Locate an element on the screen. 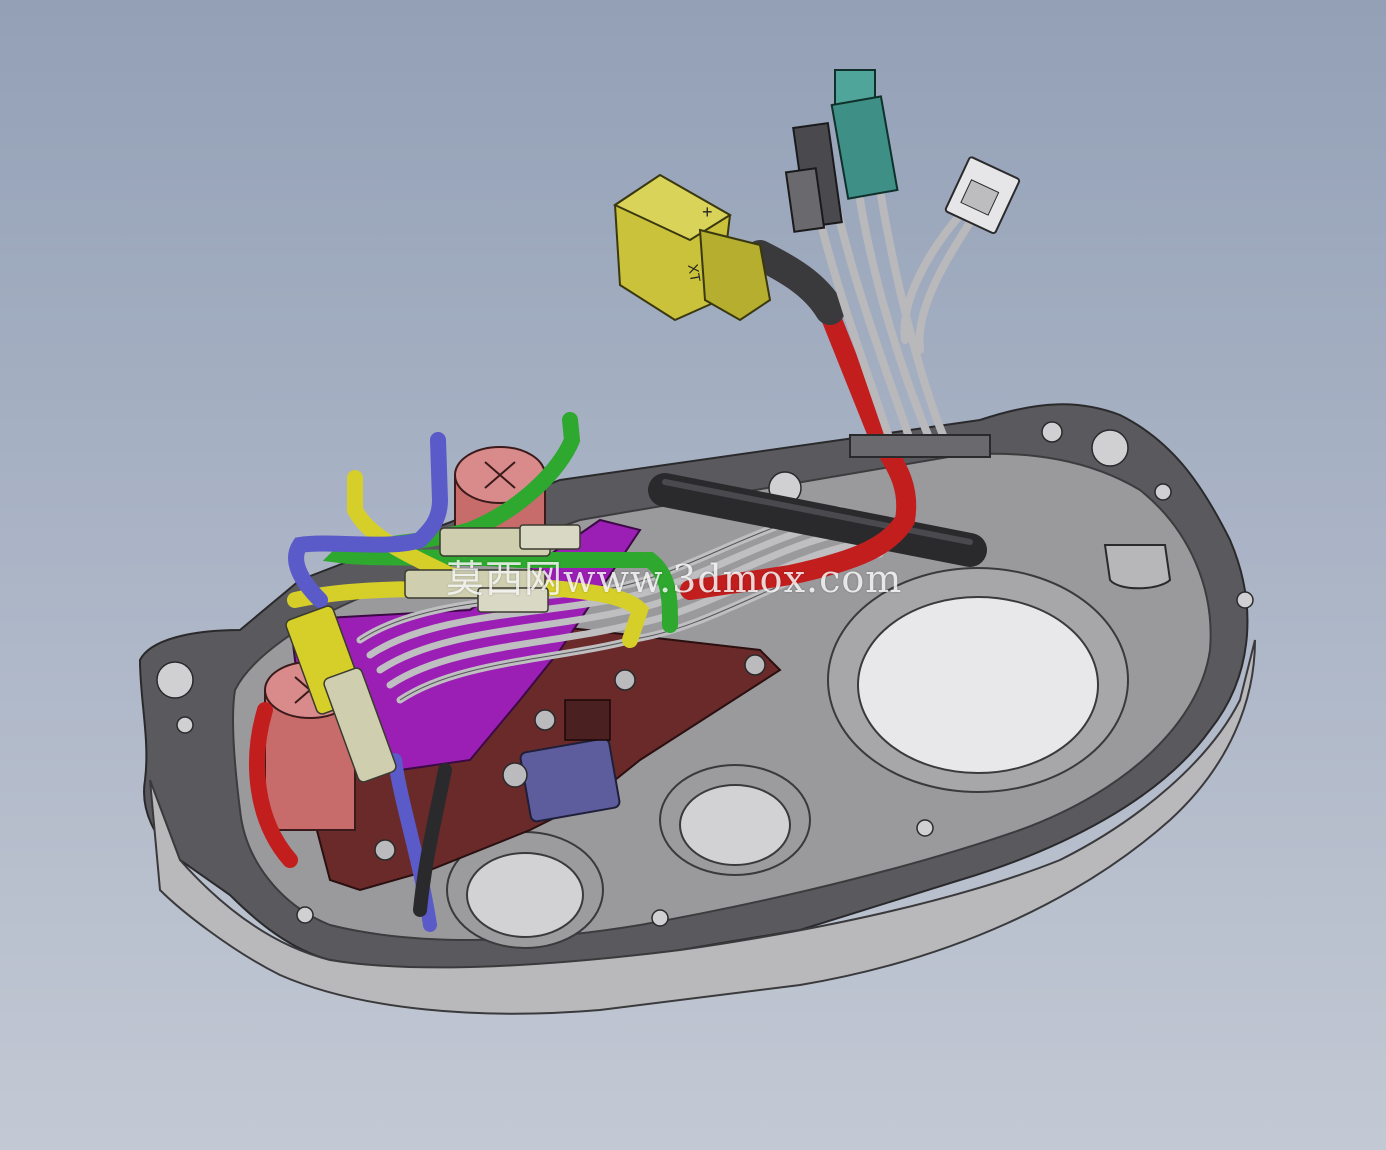  watermark-text: 莫西网www.3dmox.com is located at coordinates (674, 579).